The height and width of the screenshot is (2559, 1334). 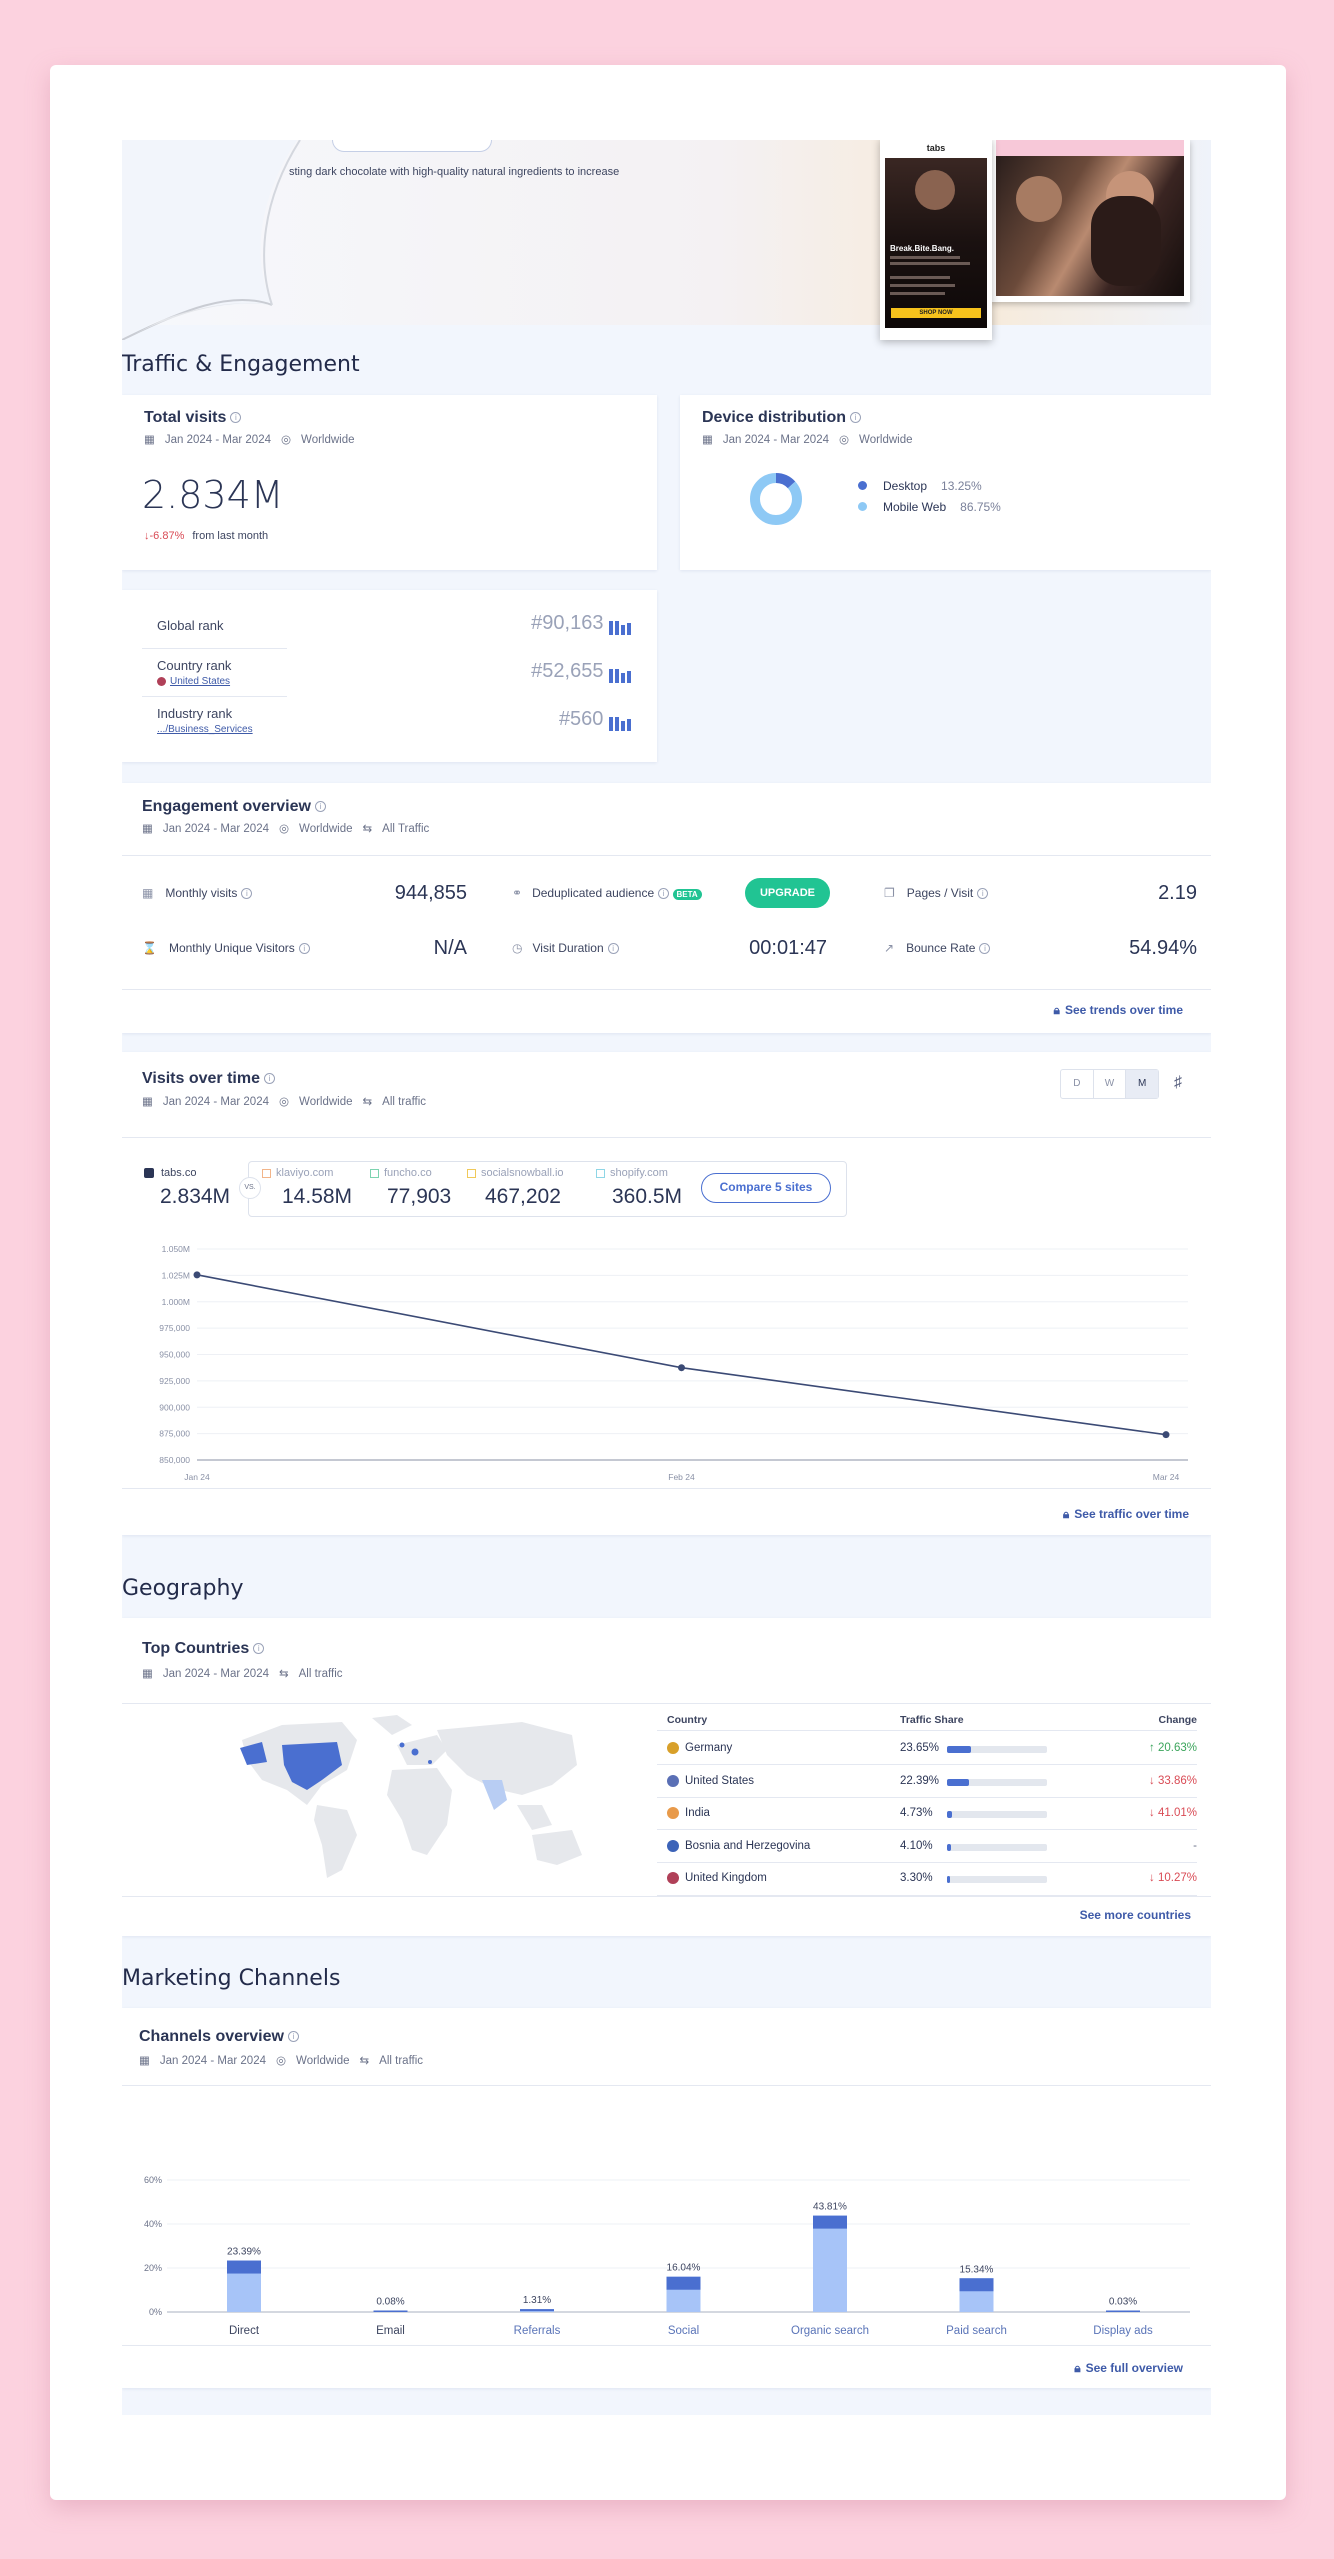 I want to click on category-label: Organic search, so click(x=830, y=2331).